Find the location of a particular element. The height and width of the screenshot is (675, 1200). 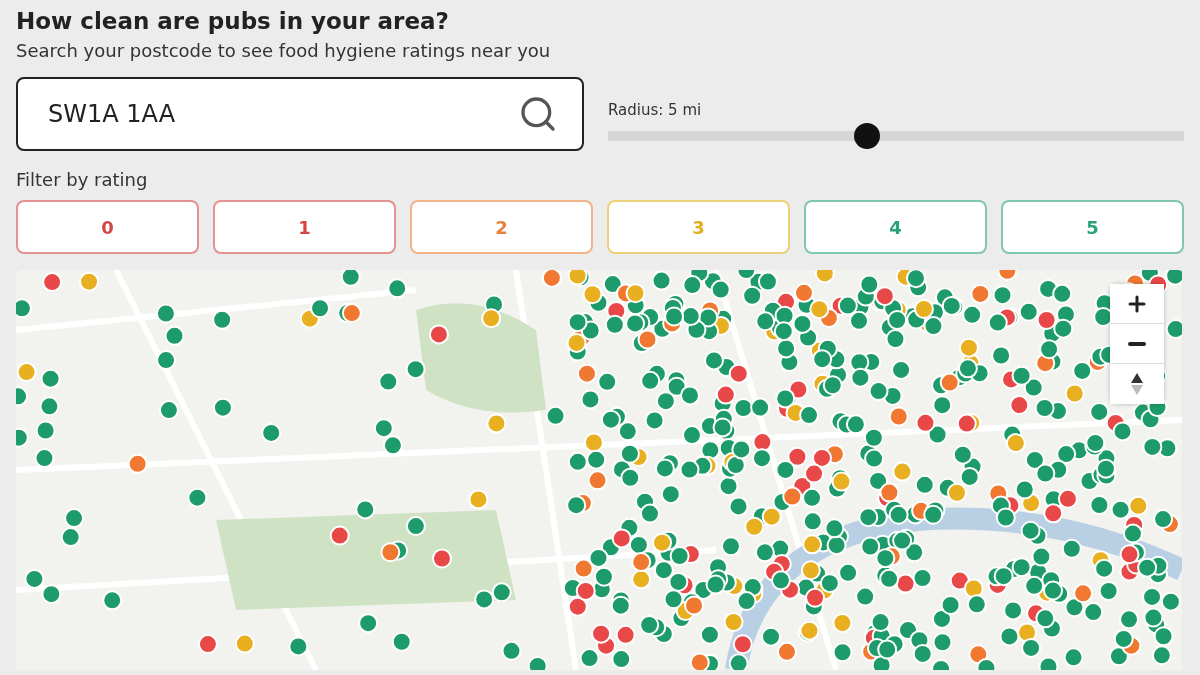

rating-filter-button: 4 is located at coordinates (895, 227).